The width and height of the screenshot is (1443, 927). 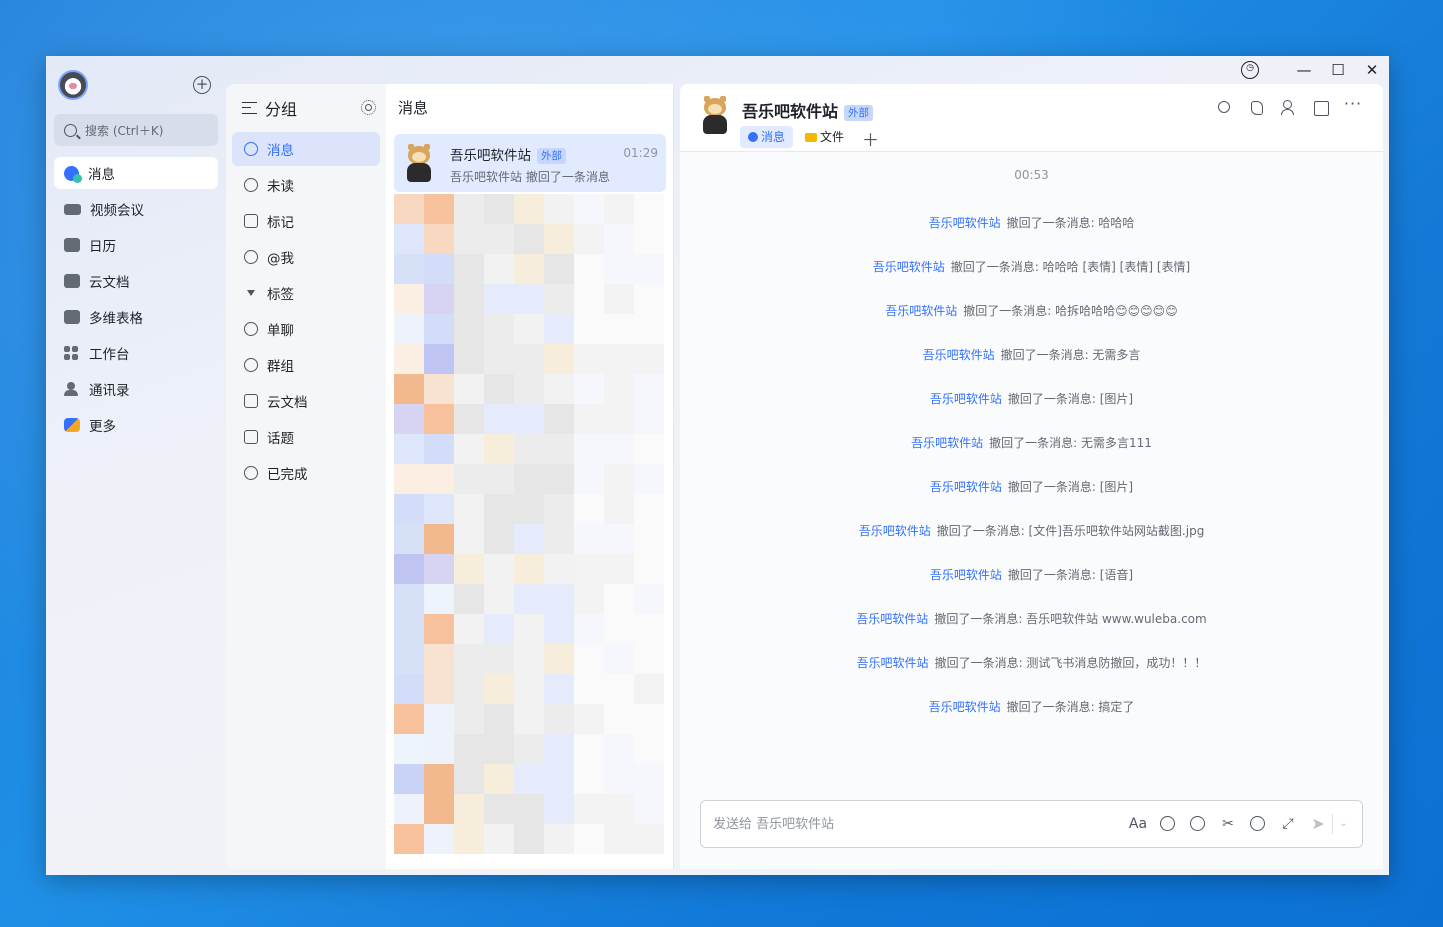 What do you see at coordinates (306, 329) in the screenshot?
I see `group-item-direct: 单聊` at bounding box center [306, 329].